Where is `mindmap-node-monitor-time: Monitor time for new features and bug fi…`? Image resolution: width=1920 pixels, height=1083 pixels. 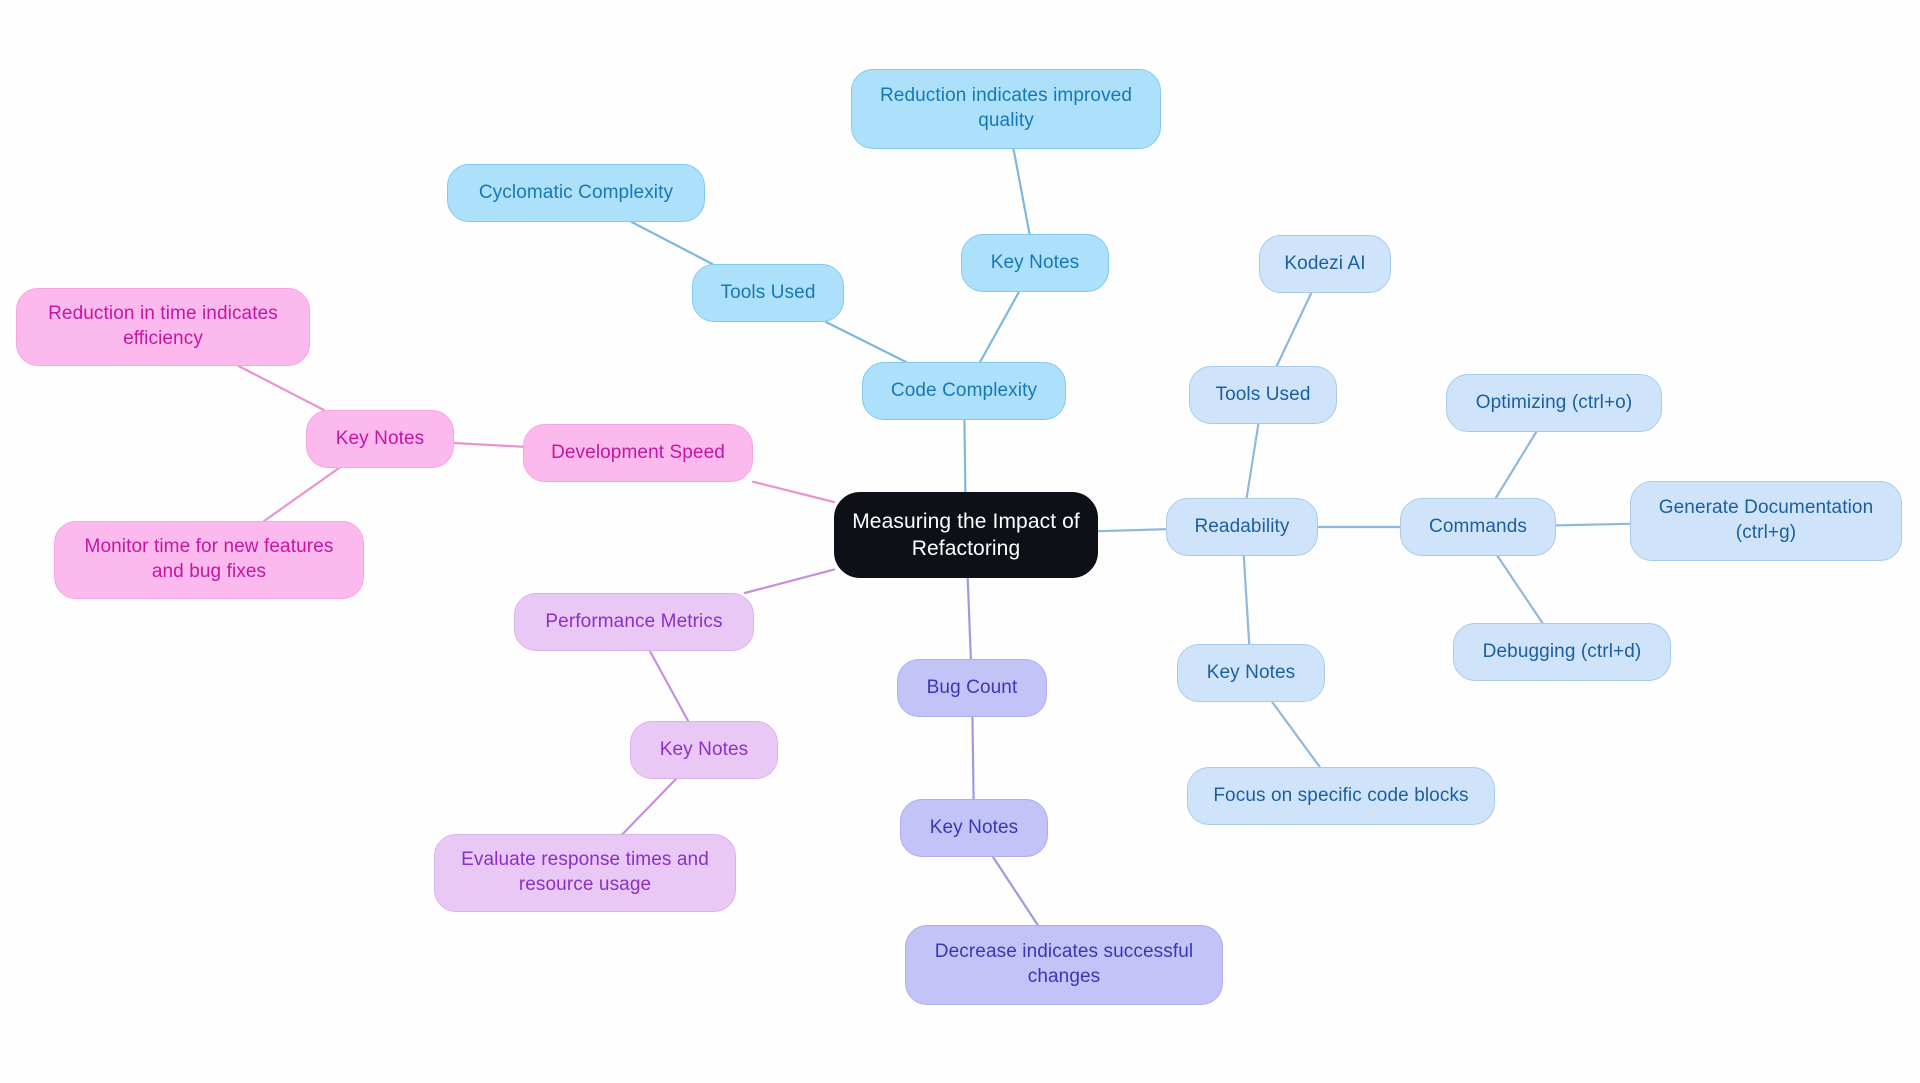 mindmap-node-monitor-time: Monitor time for new features and bug fi… is located at coordinates (209, 560).